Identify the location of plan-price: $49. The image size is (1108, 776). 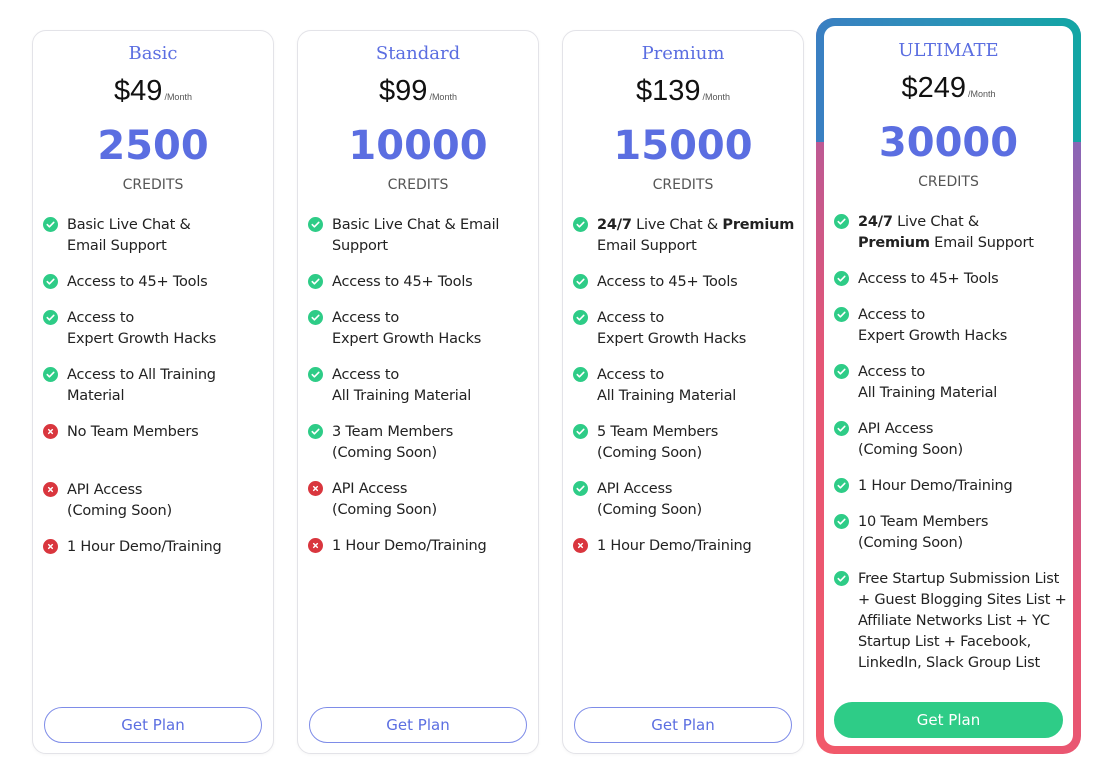
(138, 91).